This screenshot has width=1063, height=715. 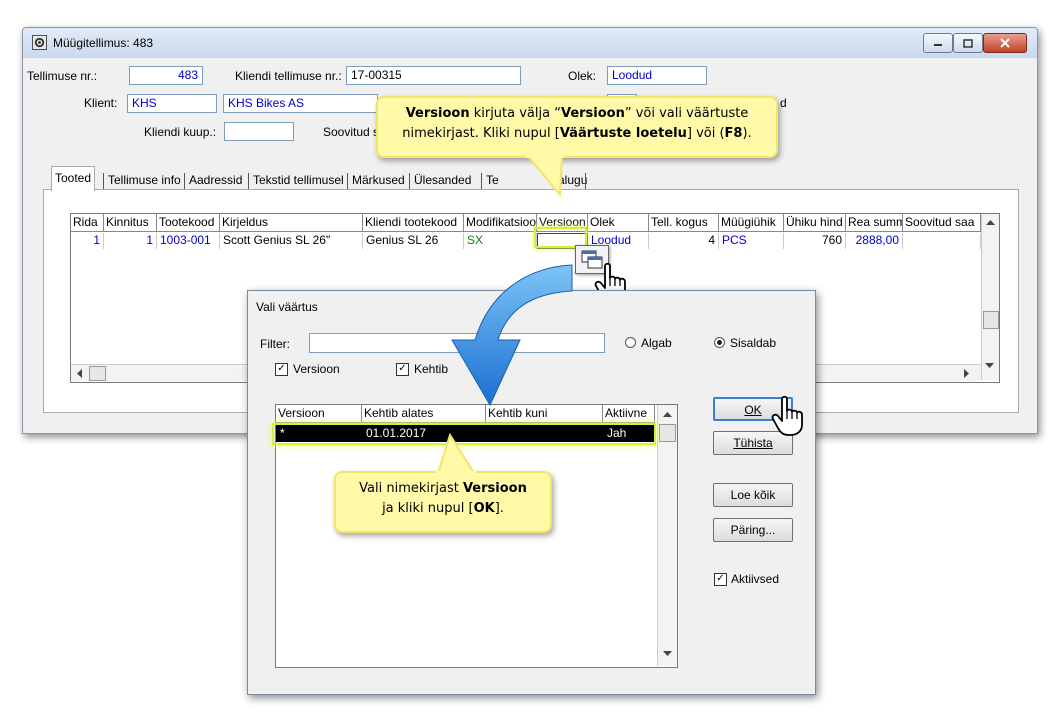 I want to click on load-all-button: Loe kõik, so click(x=753, y=495).